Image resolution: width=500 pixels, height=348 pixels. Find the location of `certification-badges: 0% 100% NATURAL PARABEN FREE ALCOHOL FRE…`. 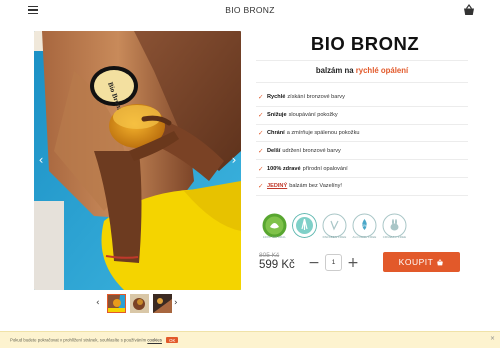

certification-badges: 0% 100% NATURAL PARABEN FREE ALCOHOL FRE… is located at coordinates (336, 228).